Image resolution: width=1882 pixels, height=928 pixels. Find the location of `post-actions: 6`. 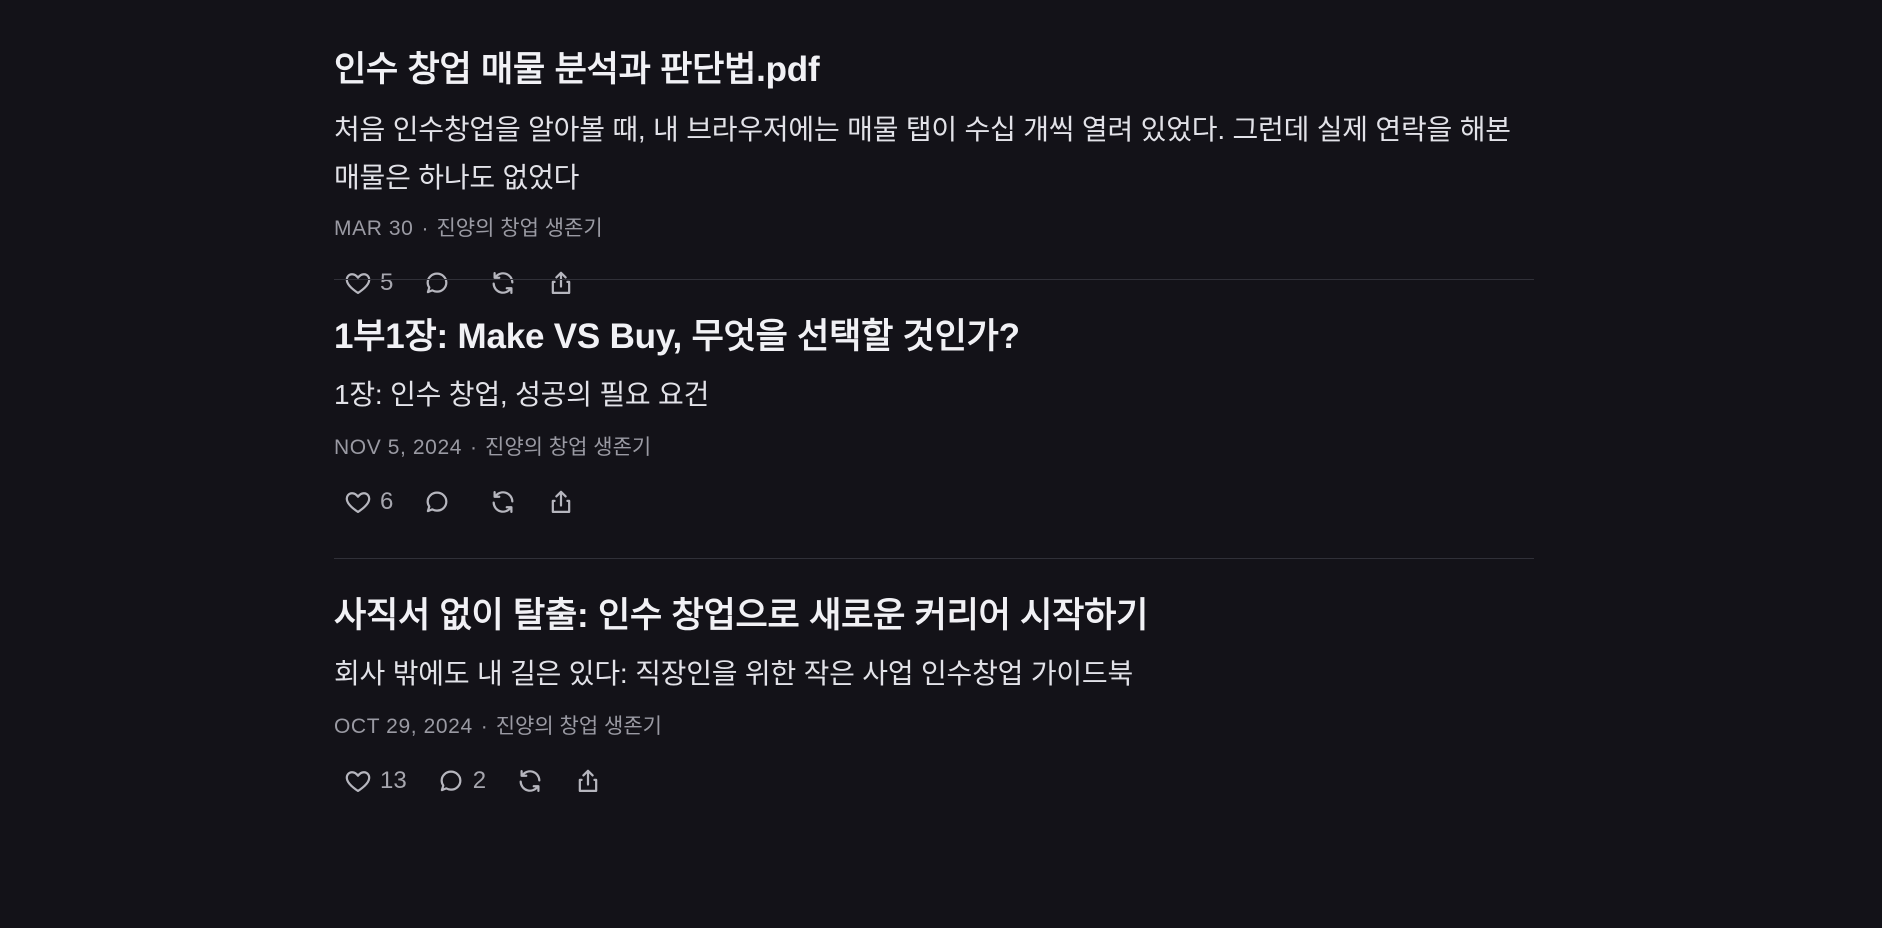

post-actions: 6 is located at coordinates (474, 502).